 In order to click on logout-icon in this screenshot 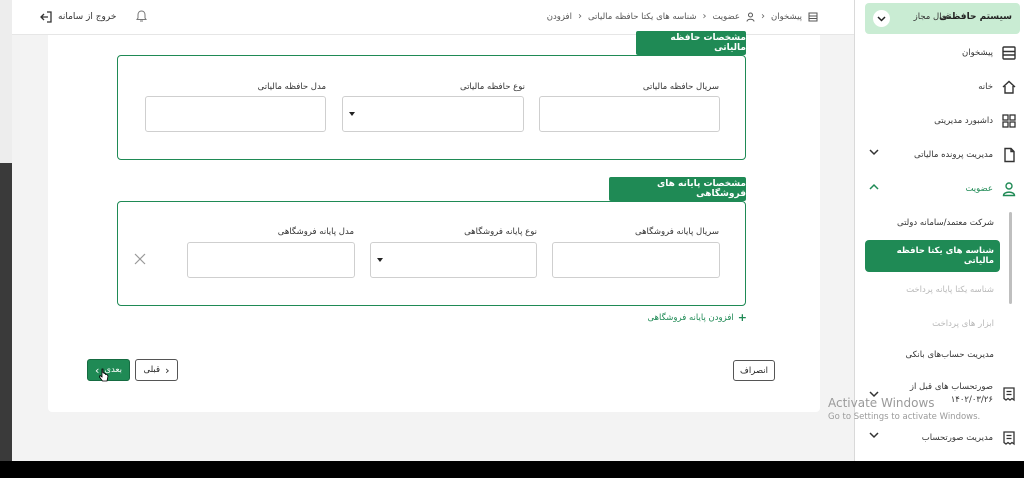, I will do `click(46, 17)`.